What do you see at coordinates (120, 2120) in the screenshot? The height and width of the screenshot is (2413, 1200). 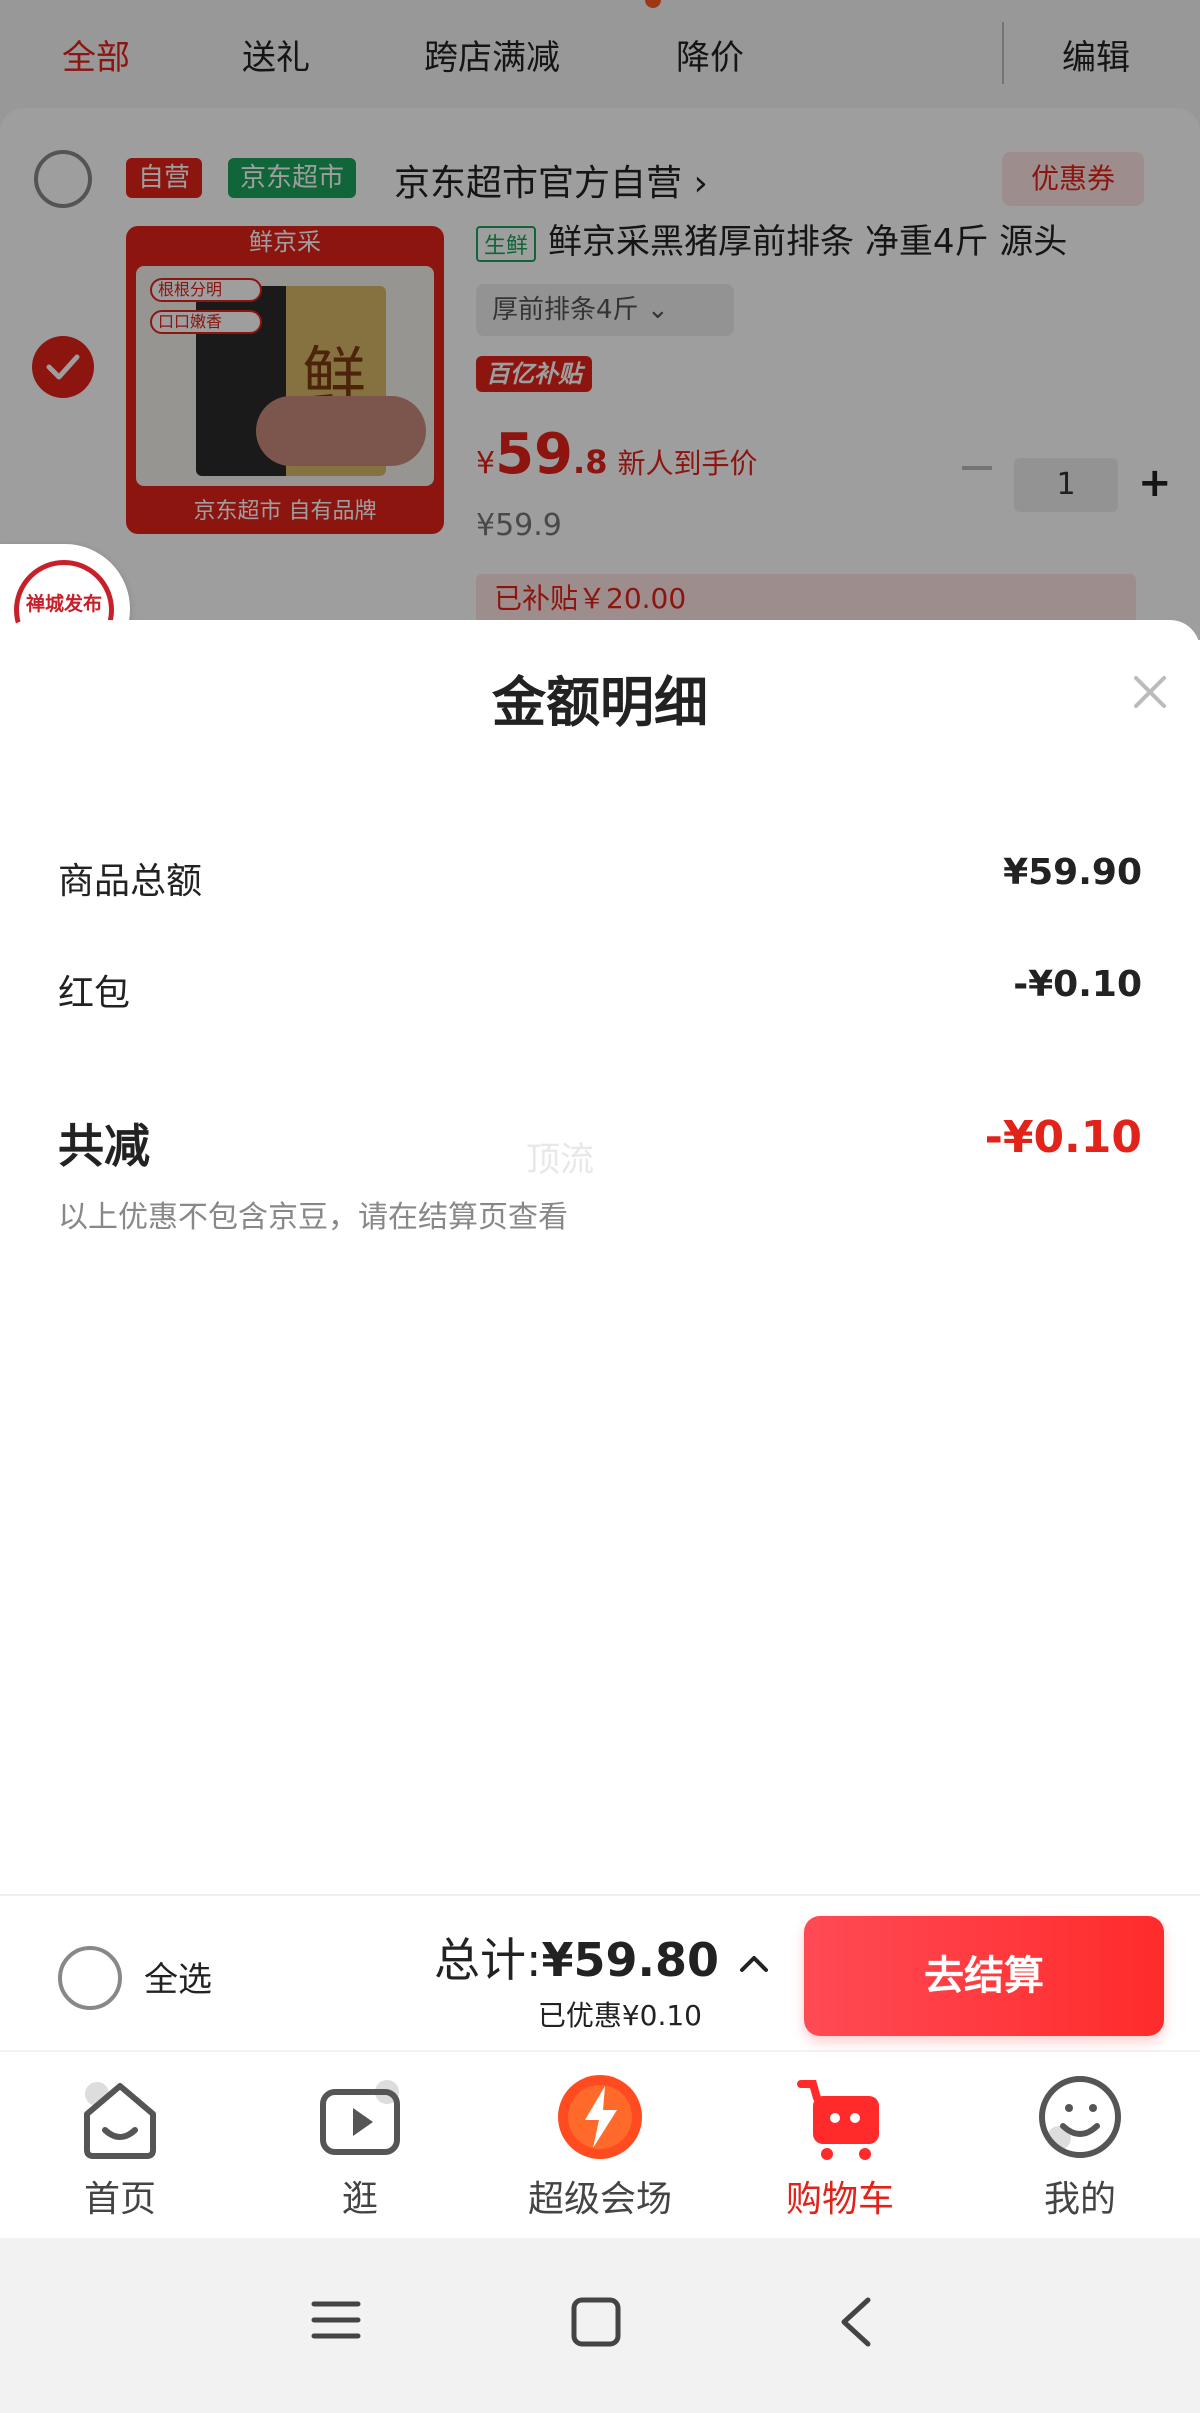 I see `home-icon` at bounding box center [120, 2120].